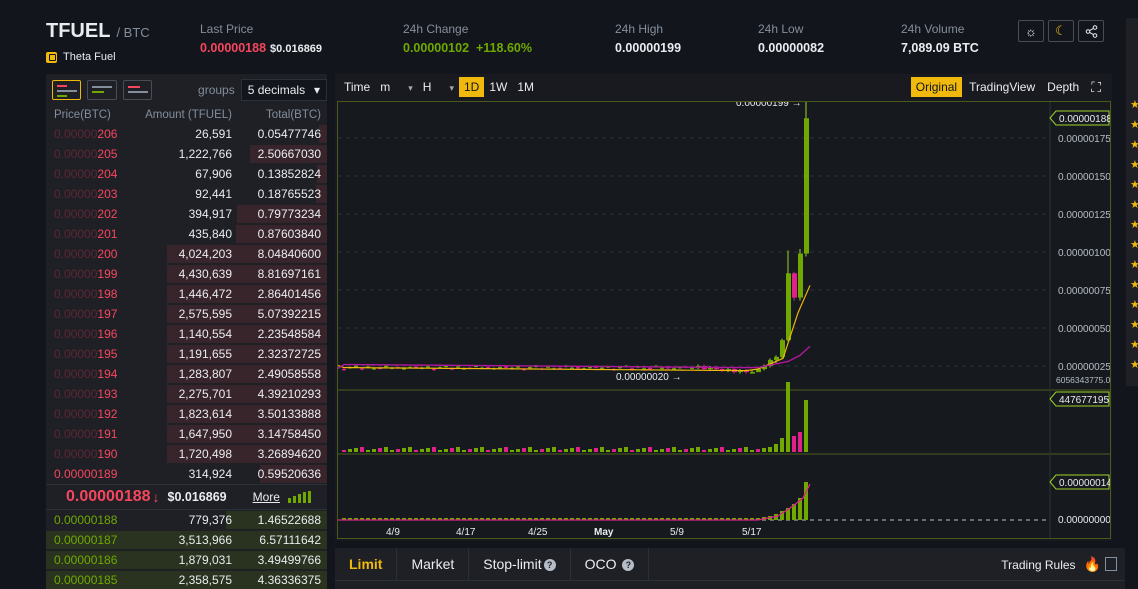 The width and height of the screenshot is (1138, 589). I want to click on ask-row: 0.00000196 1,140,554 2.23548584, so click(186, 334).